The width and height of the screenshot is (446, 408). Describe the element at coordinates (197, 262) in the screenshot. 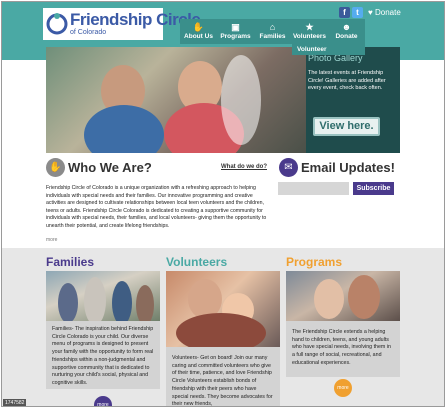

I see `volunteers-title: Volunteers` at that location.